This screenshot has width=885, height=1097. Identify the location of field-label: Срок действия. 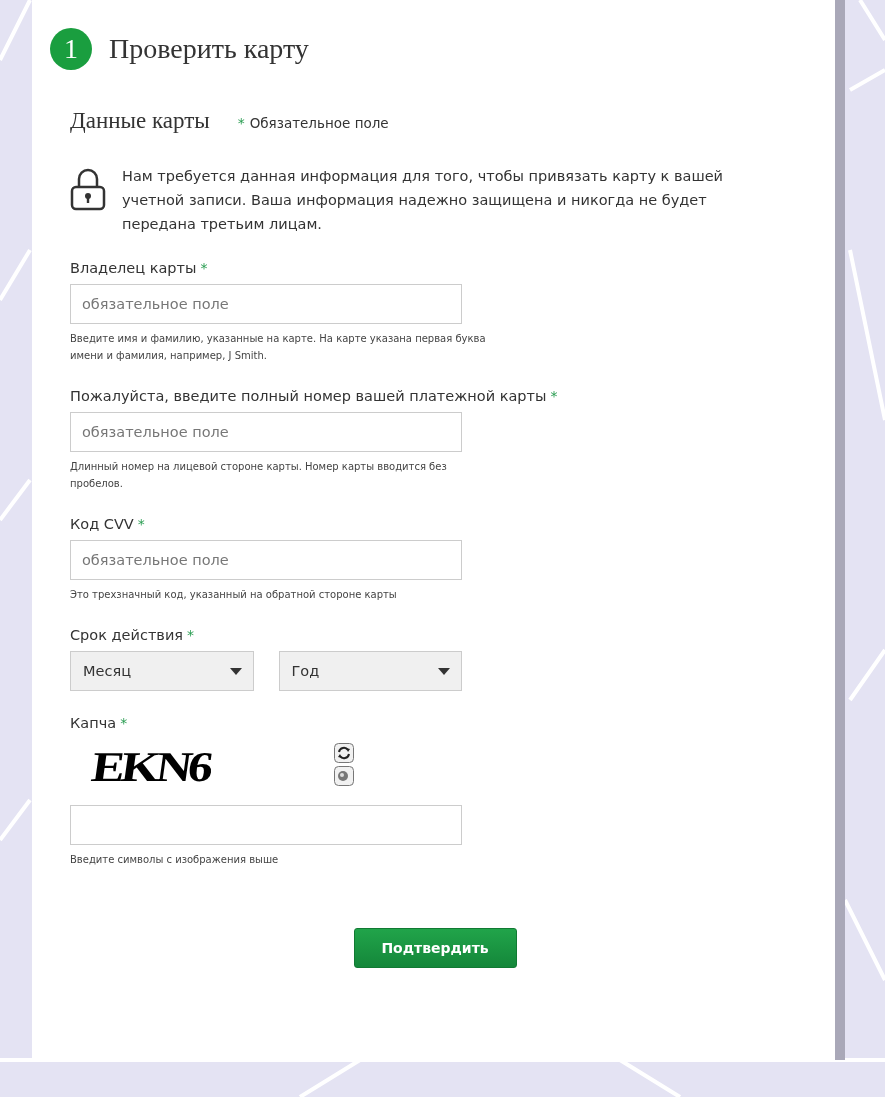
(127, 635).